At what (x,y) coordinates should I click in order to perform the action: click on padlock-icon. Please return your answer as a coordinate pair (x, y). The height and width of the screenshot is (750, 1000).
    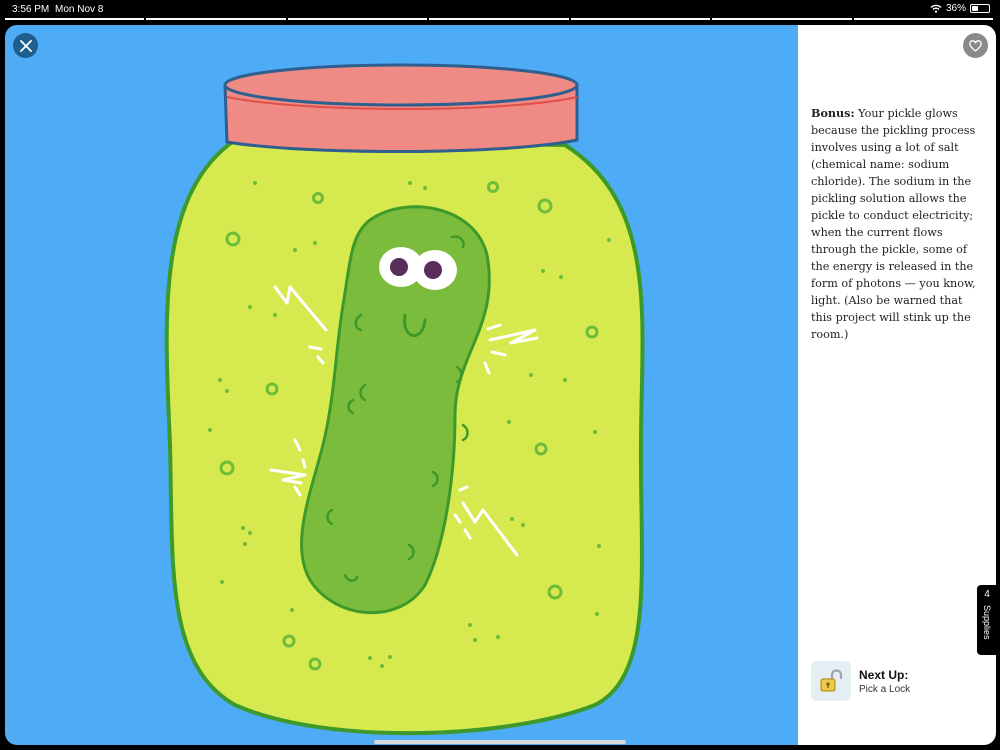
    Looking at the image, I should click on (831, 680).